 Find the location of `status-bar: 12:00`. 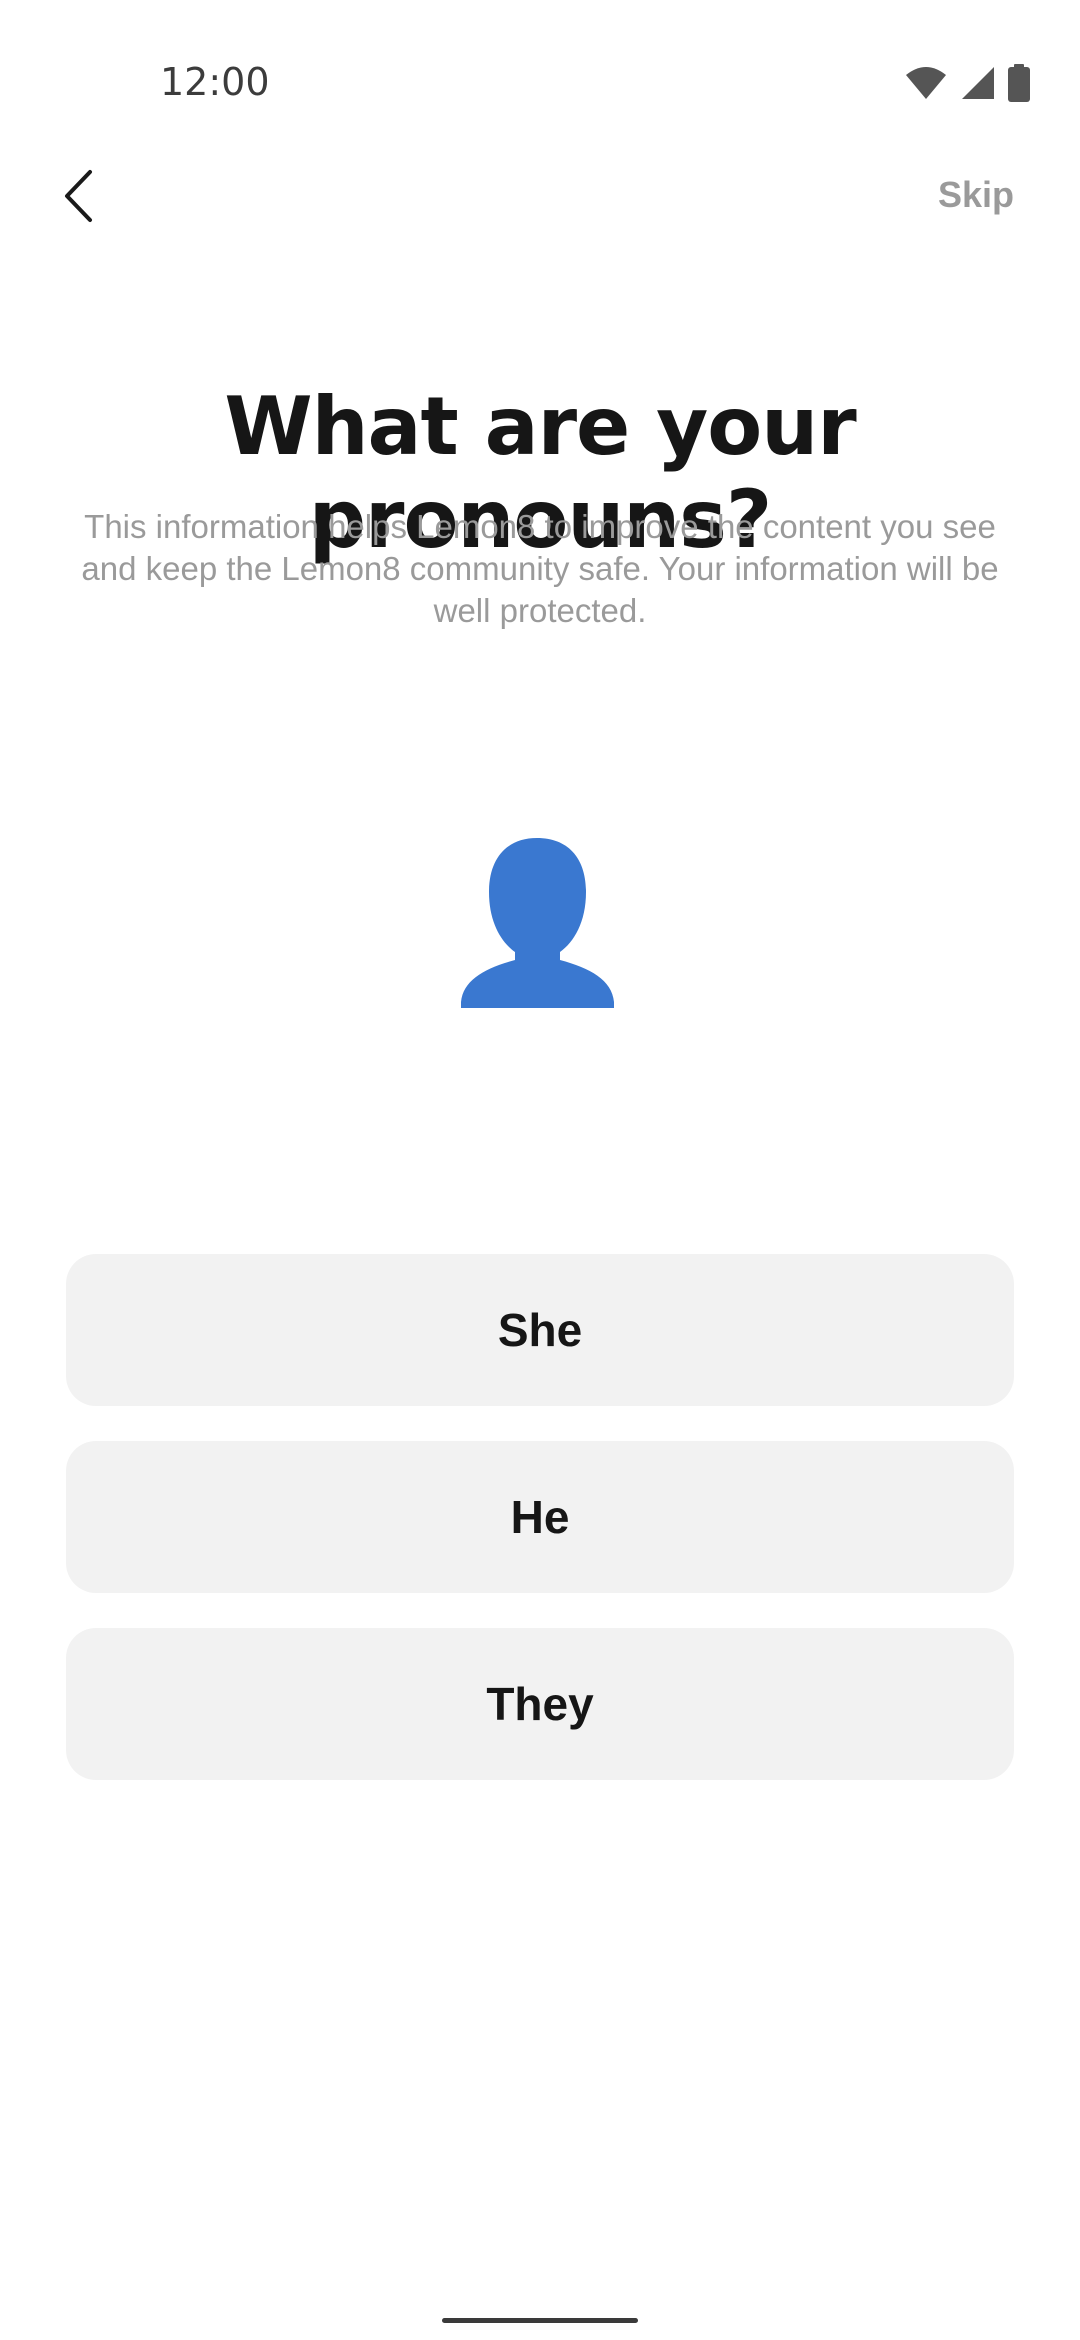

status-bar: 12:00 is located at coordinates (540, 85).